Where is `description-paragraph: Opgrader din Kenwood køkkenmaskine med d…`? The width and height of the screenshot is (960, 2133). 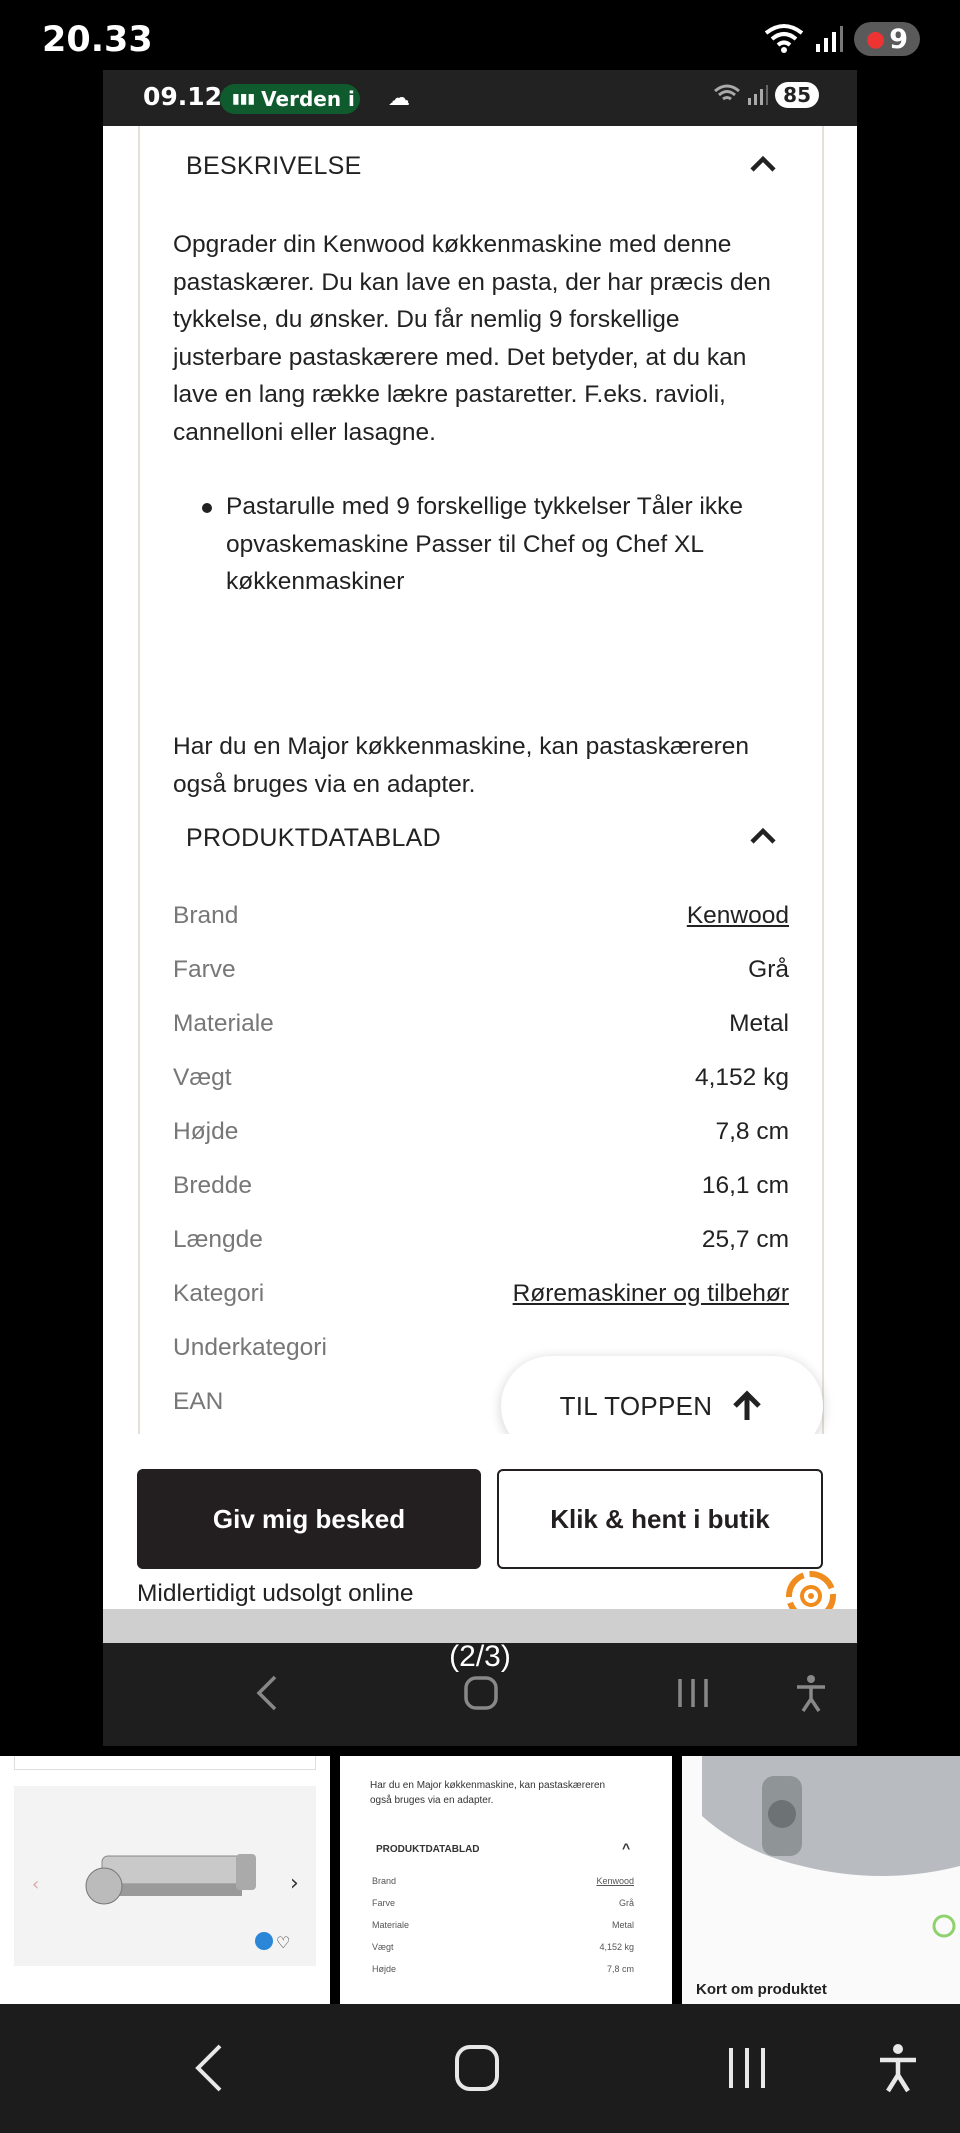
description-paragraph: Opgrader din Kenwood køkkenmaskine med d… is located at coordinates (472, 338).